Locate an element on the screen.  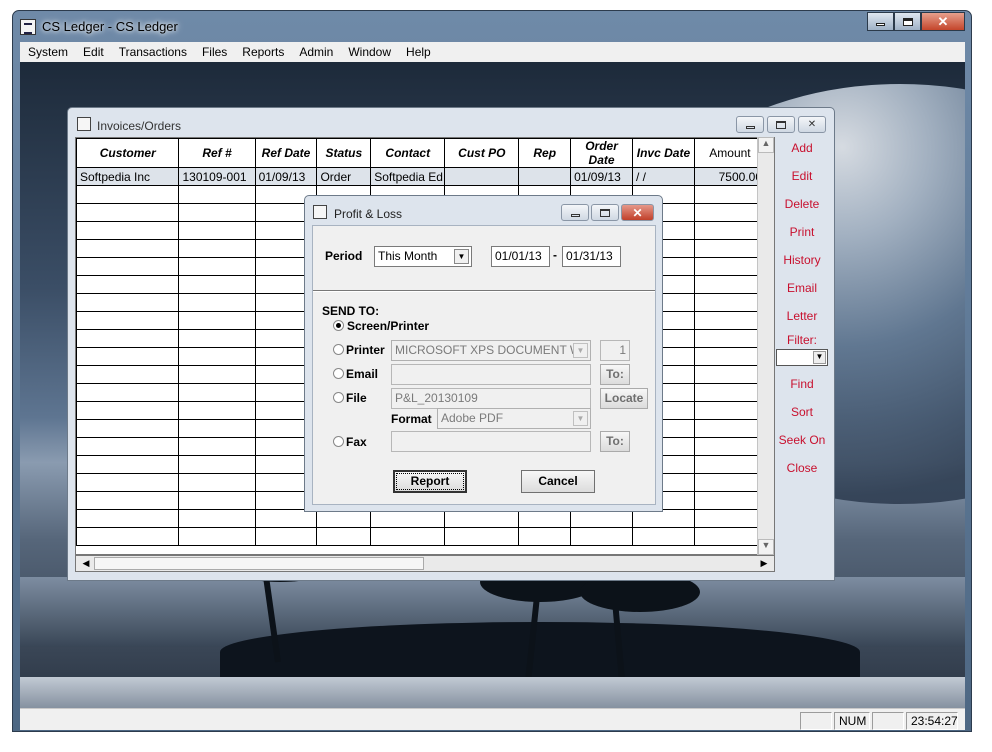
menu-transactions: Transactions is located at coordinates (152, 52).